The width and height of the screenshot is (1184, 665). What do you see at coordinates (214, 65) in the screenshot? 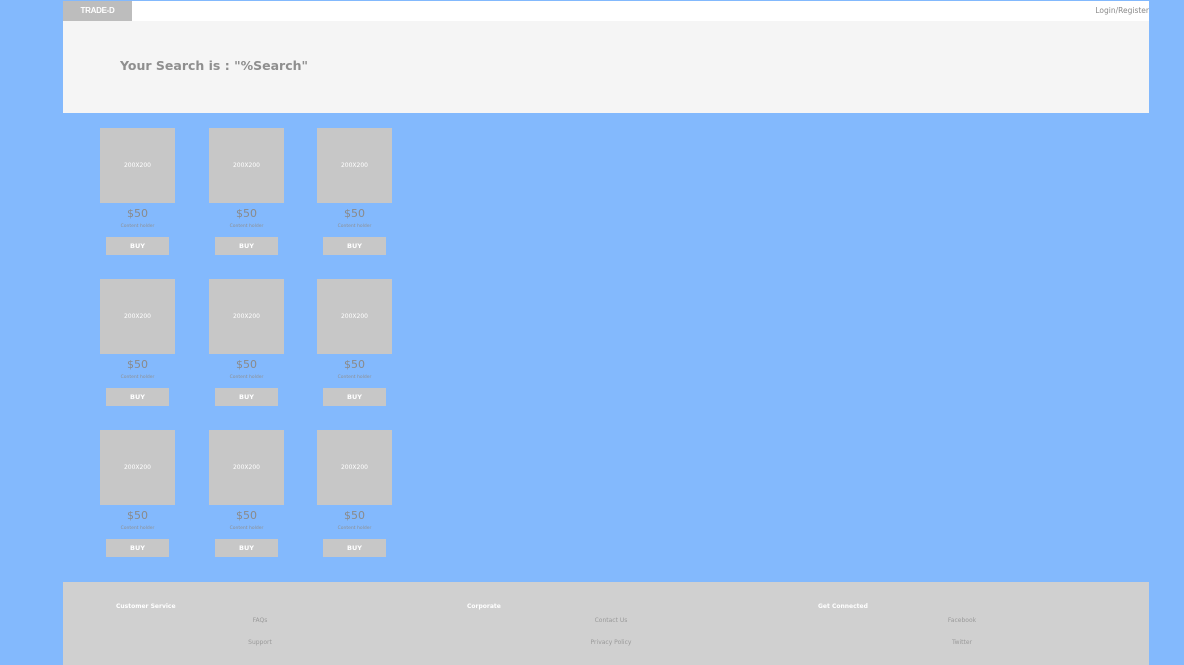
I see `search-heading: Your Search is : "%Search"` at bounding box center [214, 65].